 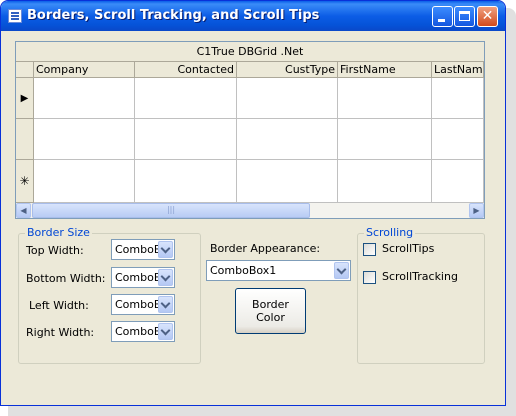 What do you see at coordinates (25, 69) in the screenshot?
I see `header-corner` at bounding box center [25, 69].